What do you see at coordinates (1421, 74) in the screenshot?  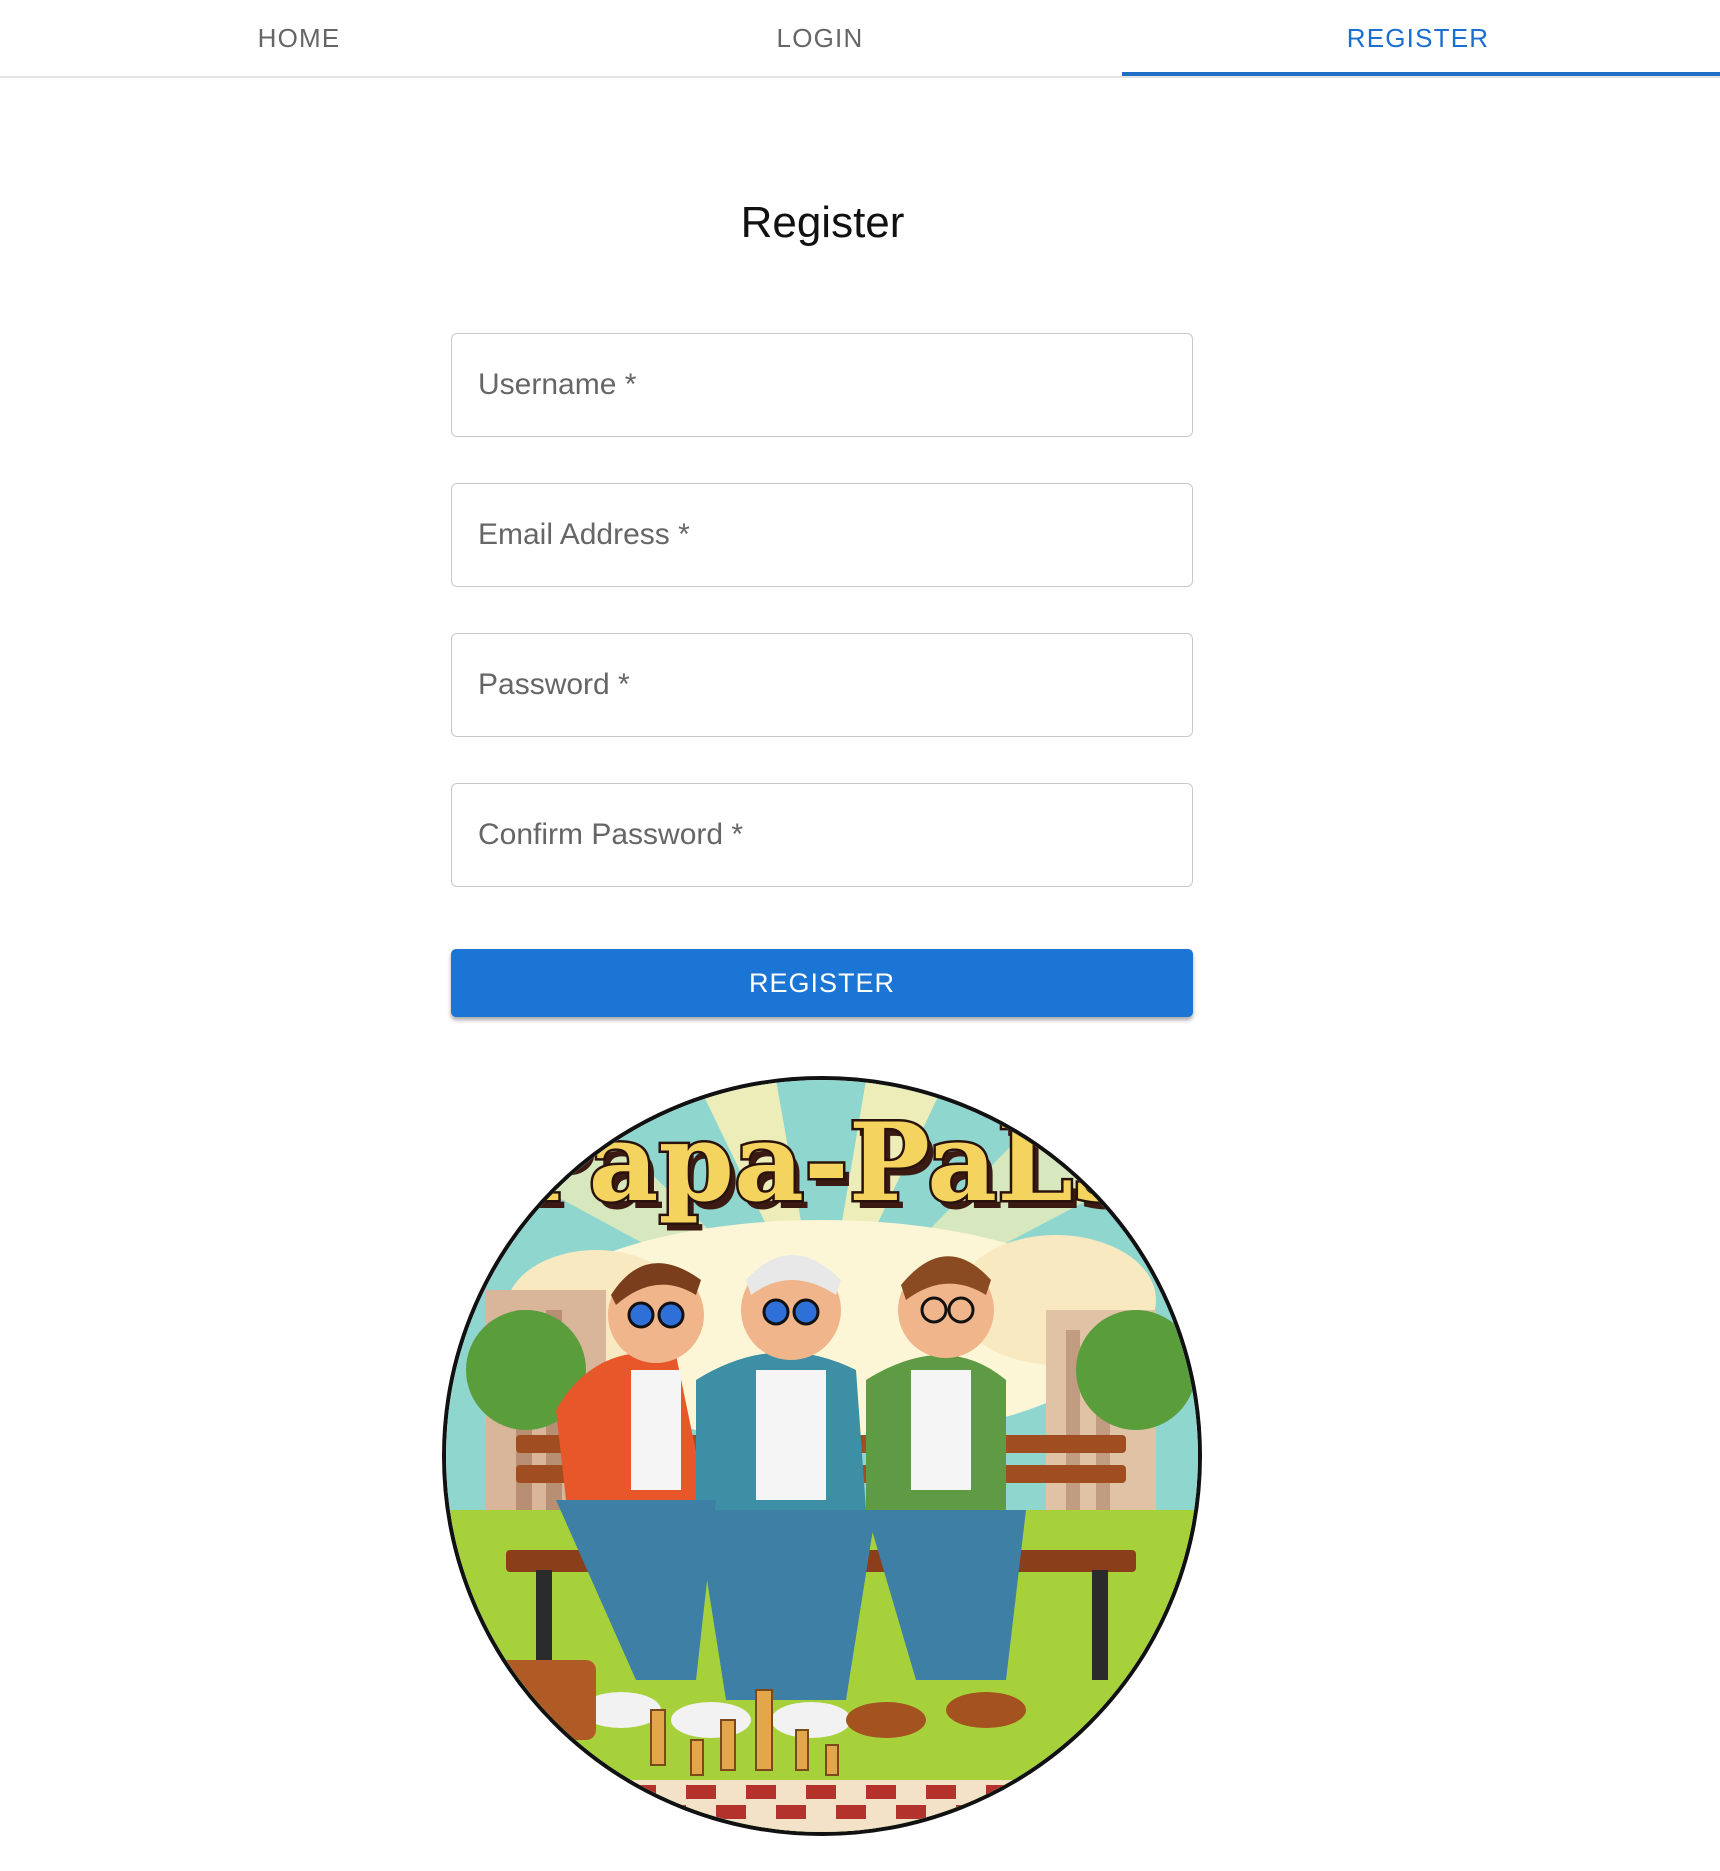 I see `active-tab-indicator` at bounding box center [1421, 74].